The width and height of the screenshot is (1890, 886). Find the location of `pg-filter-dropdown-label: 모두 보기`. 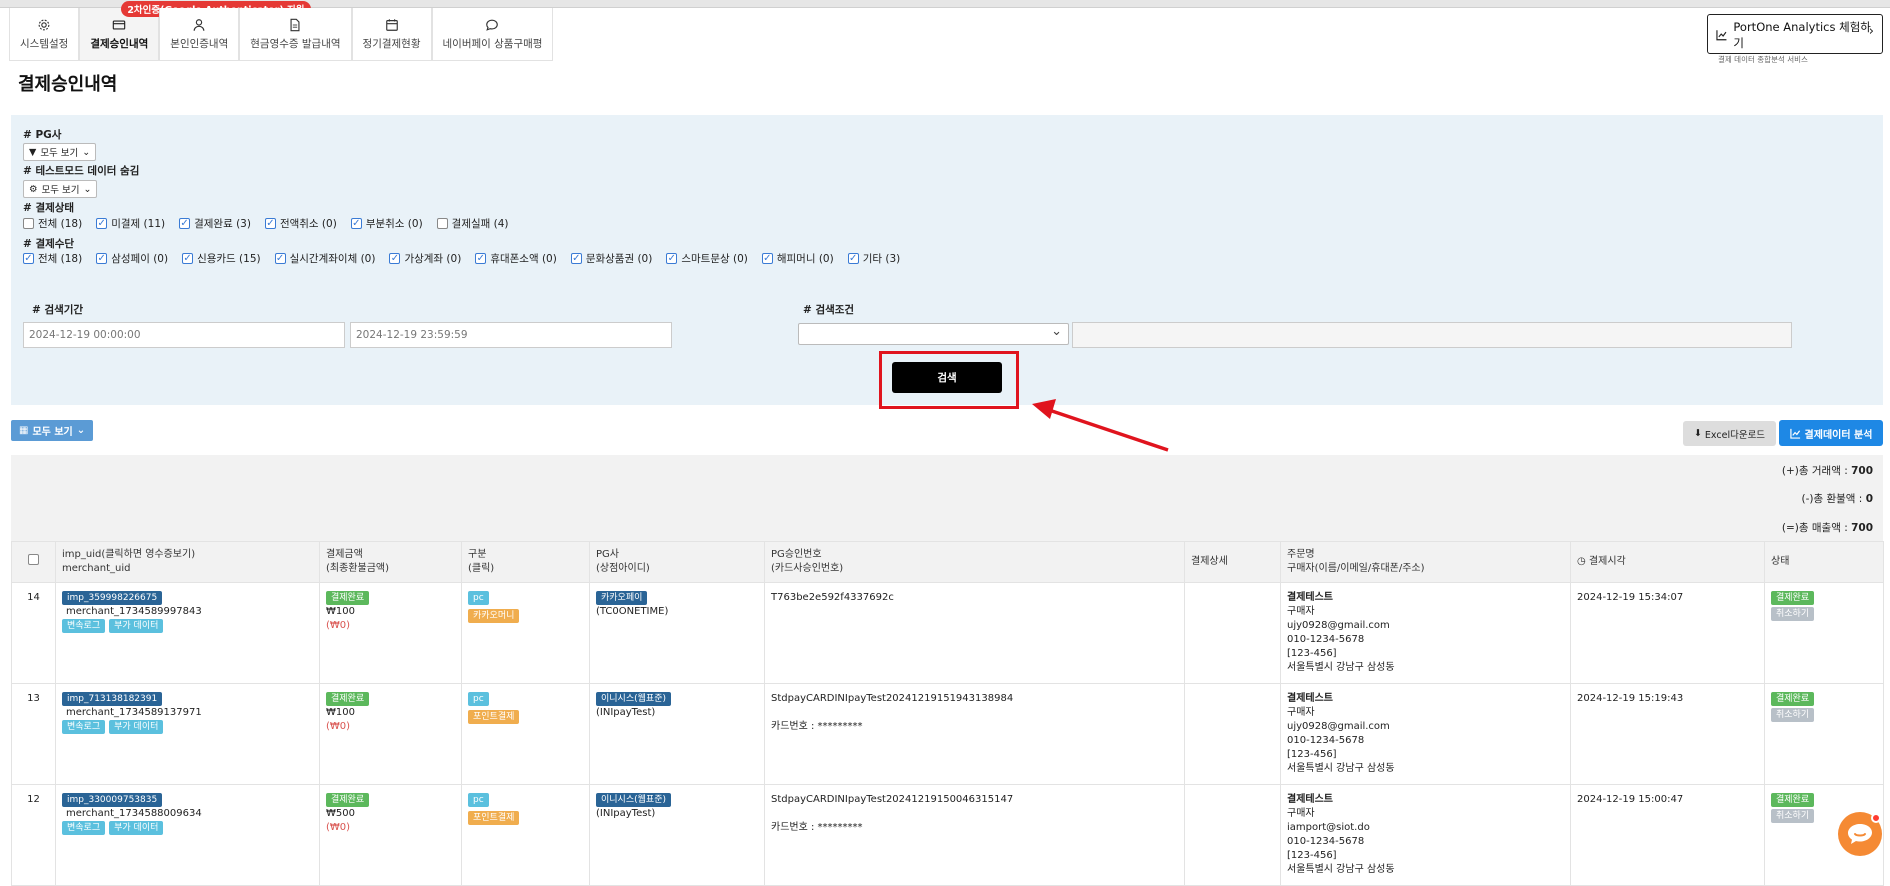

pg-filter-dropdown-label: 모두 보기 is located at coordinates (59, 153).